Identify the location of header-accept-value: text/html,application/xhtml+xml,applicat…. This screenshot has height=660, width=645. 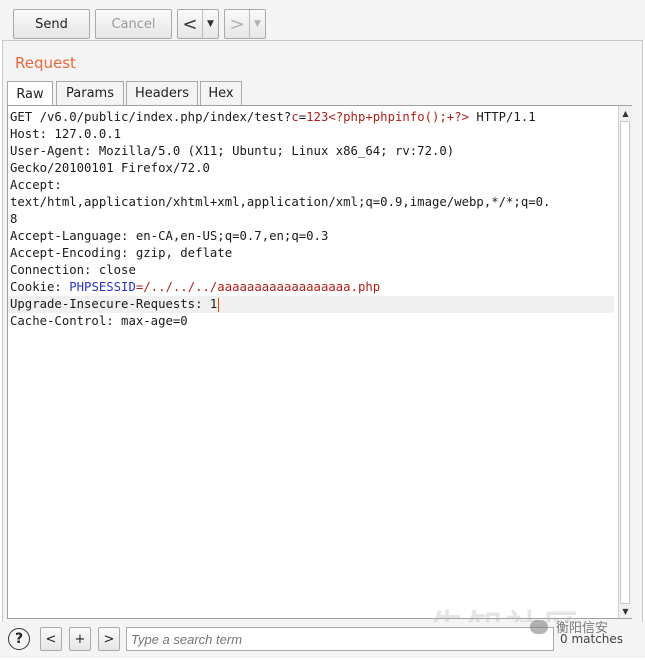
(280, 202).